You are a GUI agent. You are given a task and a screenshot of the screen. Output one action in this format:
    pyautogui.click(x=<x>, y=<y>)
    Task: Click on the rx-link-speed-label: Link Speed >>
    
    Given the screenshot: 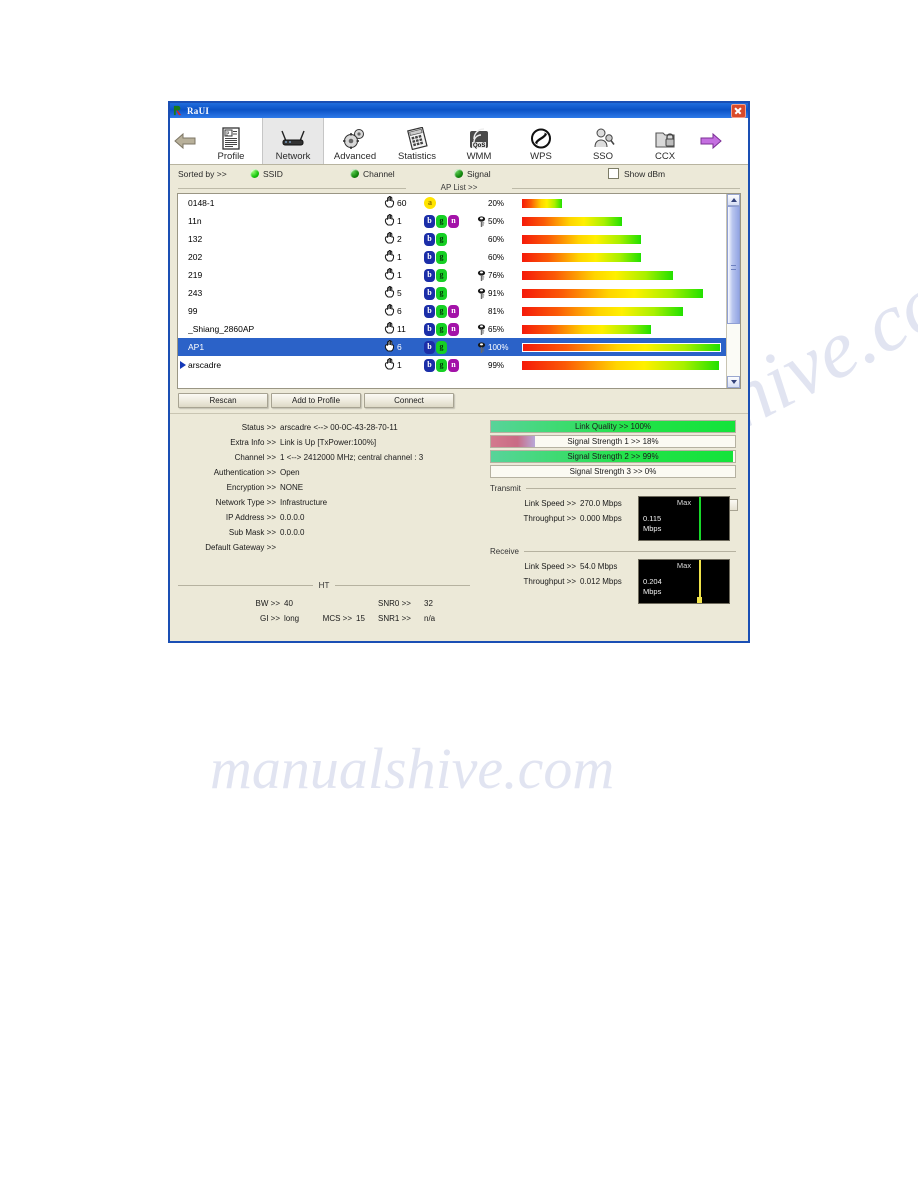 What is the action you would take?
    pyautogui.click(x=550, y=566)
    